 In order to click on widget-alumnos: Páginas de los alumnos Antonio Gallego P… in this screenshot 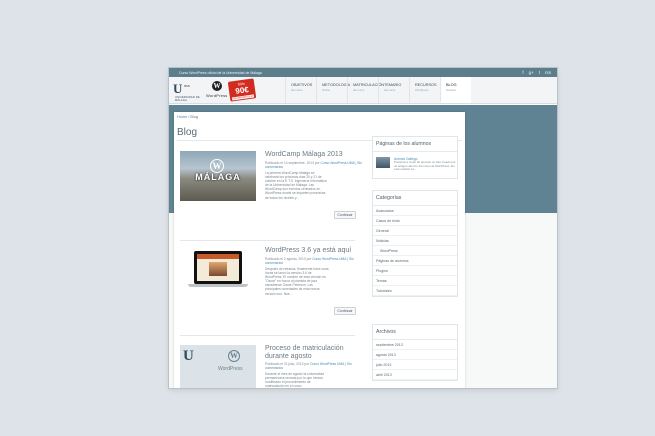, I will do `click(415, 157)`.